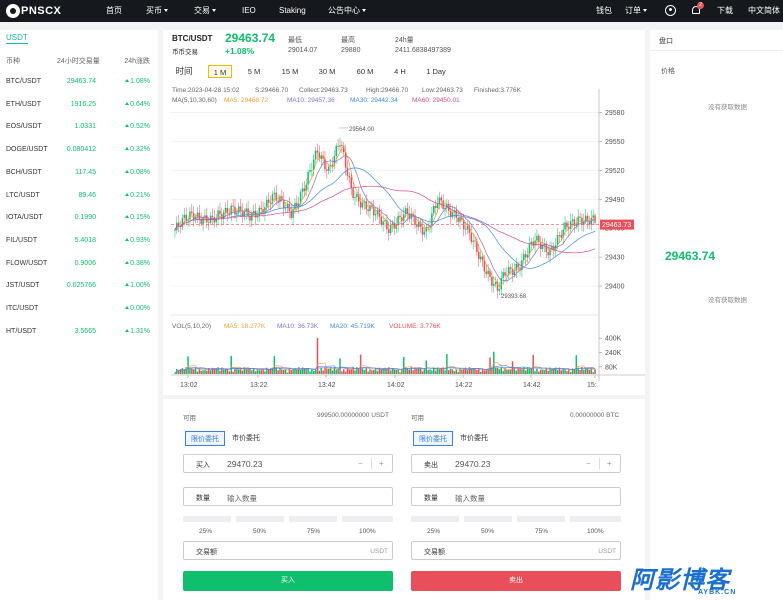  Describe the element at coordinates (288, 496) in the screenshot. I see `buy-quantity-input: 数量 输入数量` at that location.